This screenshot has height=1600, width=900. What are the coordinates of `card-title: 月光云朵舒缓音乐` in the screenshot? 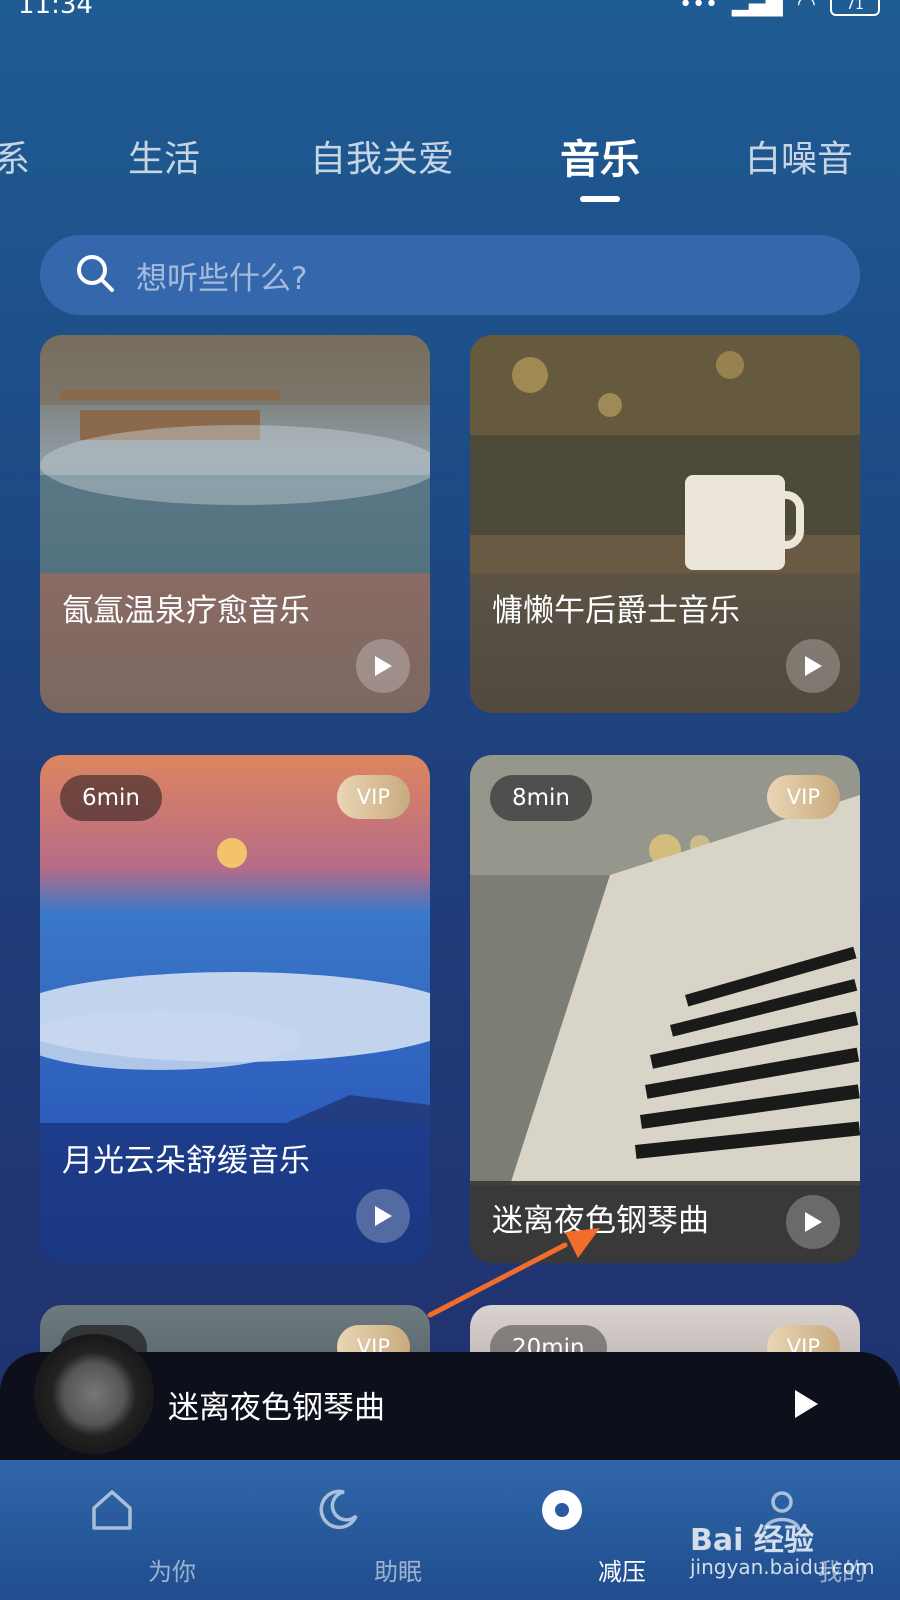 It's located at (186, 1161).